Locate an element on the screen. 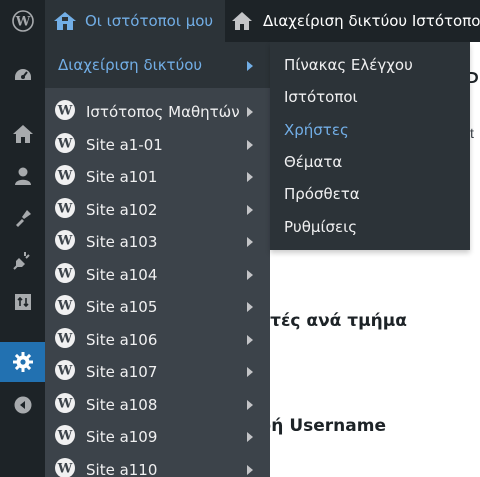 The width and height of the screenshot is (480, 477). network-admin-submenu-label: Διαχείριση δικτύου is located at coordinates (130, 65).